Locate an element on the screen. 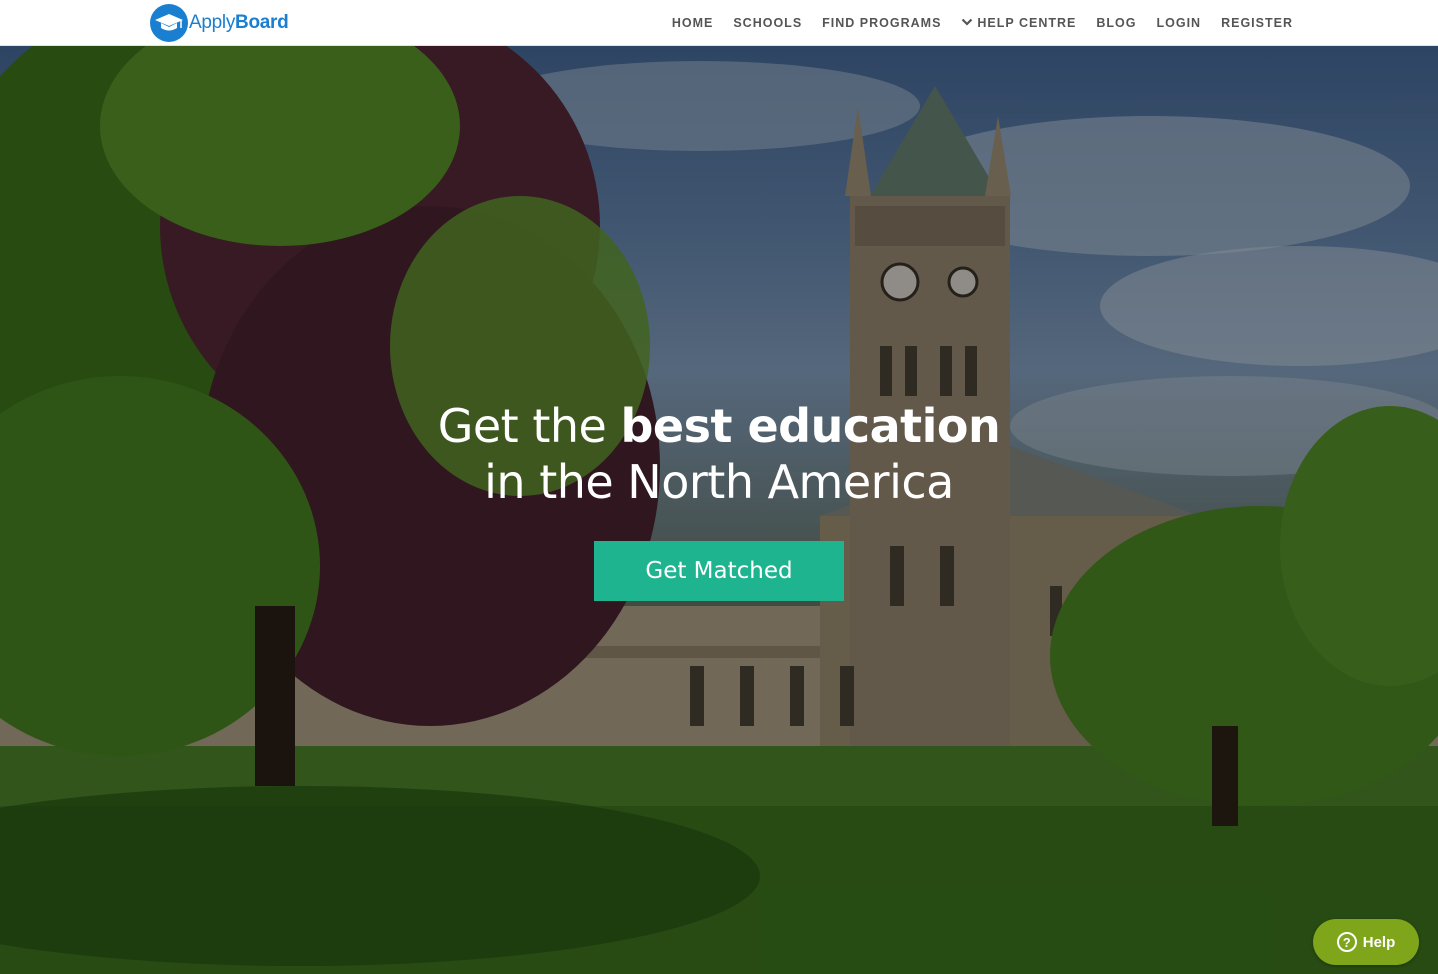 The height and width of the screenshot is (974, 1438). hero-headline-line2: in the North America is located at coordinates (719, 482).